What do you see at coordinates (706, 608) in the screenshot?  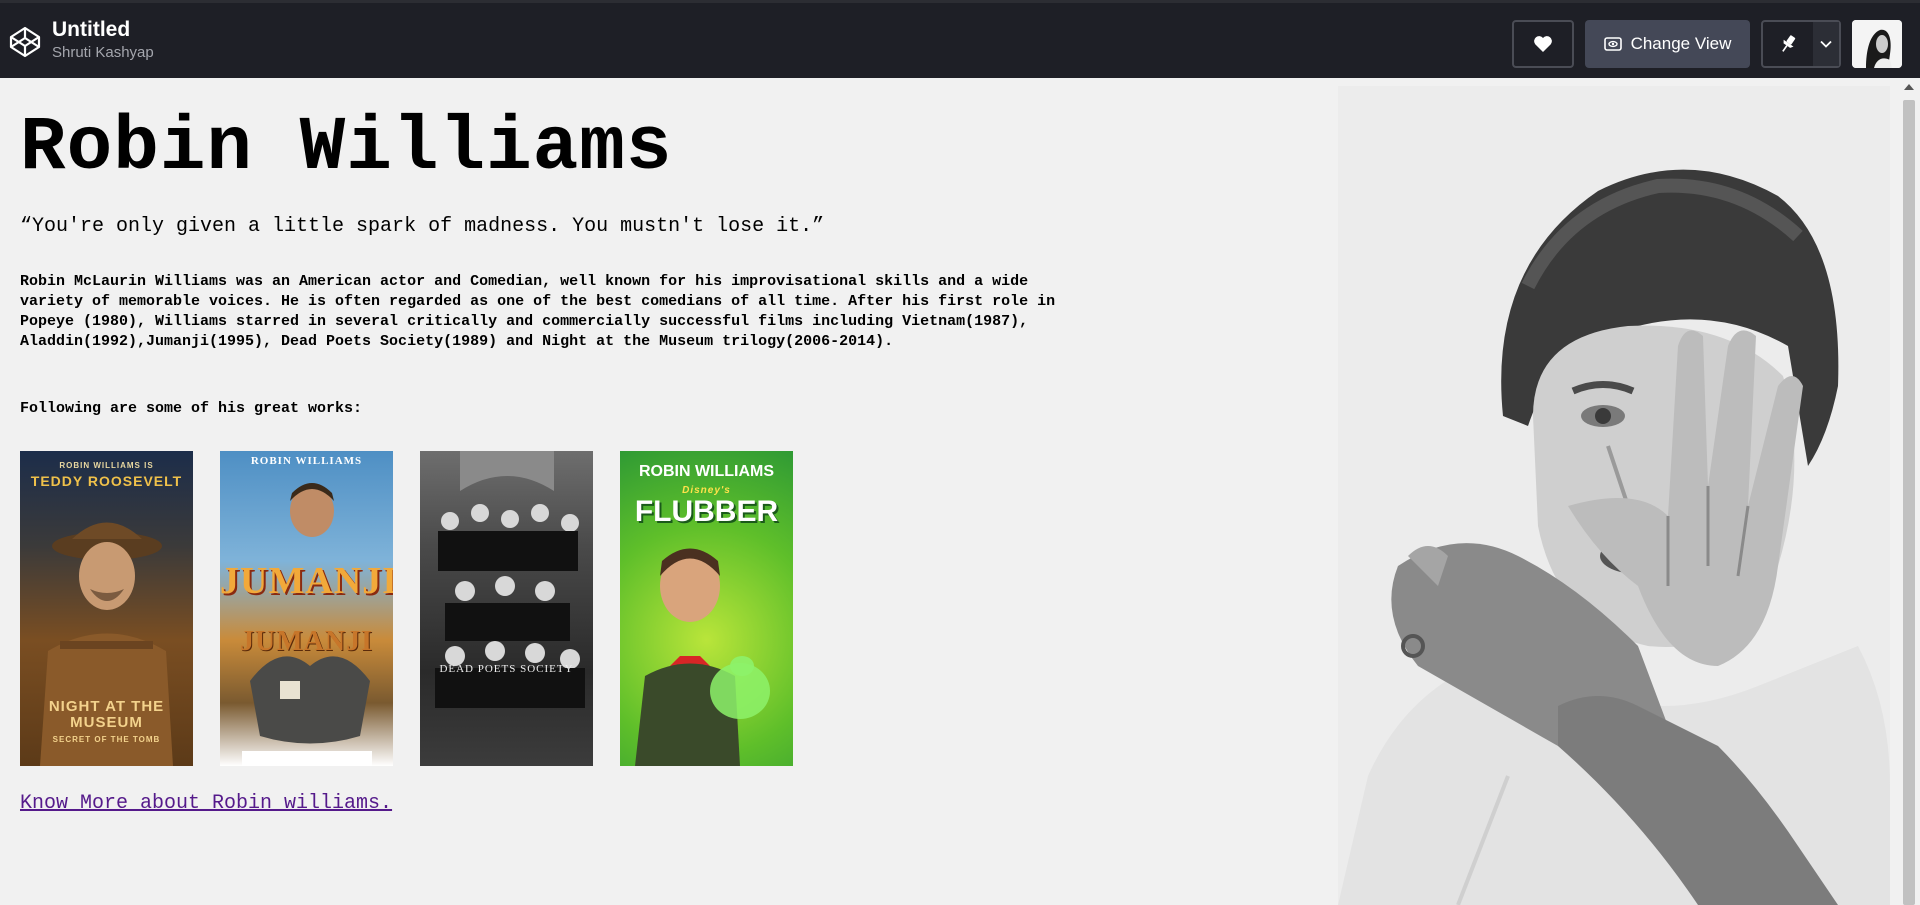 I see `poster-flubber: ROBIN WILLIAMS Disney's FLUBBER` at bounding box center [706, 608].